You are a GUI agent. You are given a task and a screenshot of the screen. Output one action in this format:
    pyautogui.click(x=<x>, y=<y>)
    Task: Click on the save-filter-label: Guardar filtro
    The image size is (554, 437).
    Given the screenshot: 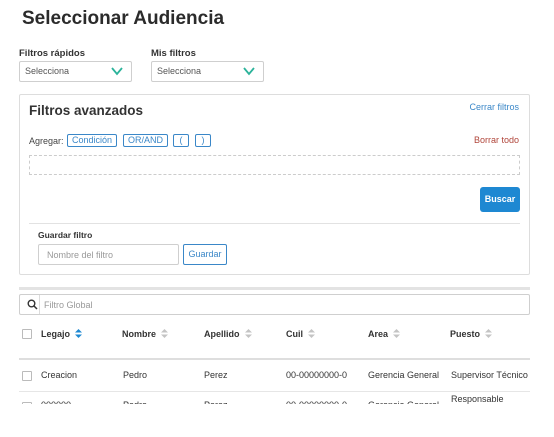 What is the action you would take?
    pyautogui.click(x=65, y=235)
    